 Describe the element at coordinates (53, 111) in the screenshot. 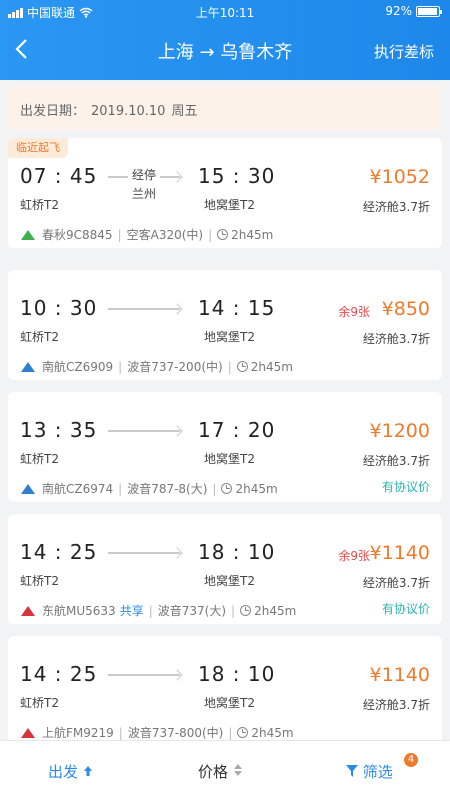

I see `date-label: 出发日期：` at that location.